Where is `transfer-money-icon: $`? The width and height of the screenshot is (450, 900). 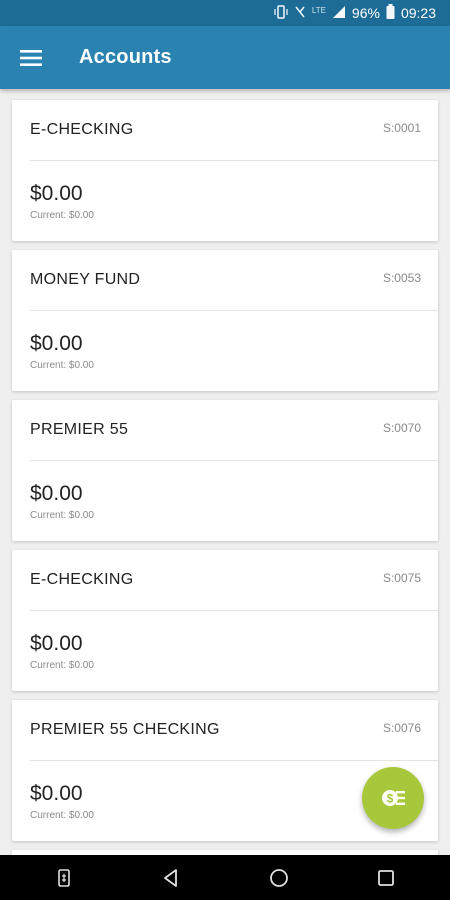 transfer-money-icon: $ is located at coordinates (393, 798).